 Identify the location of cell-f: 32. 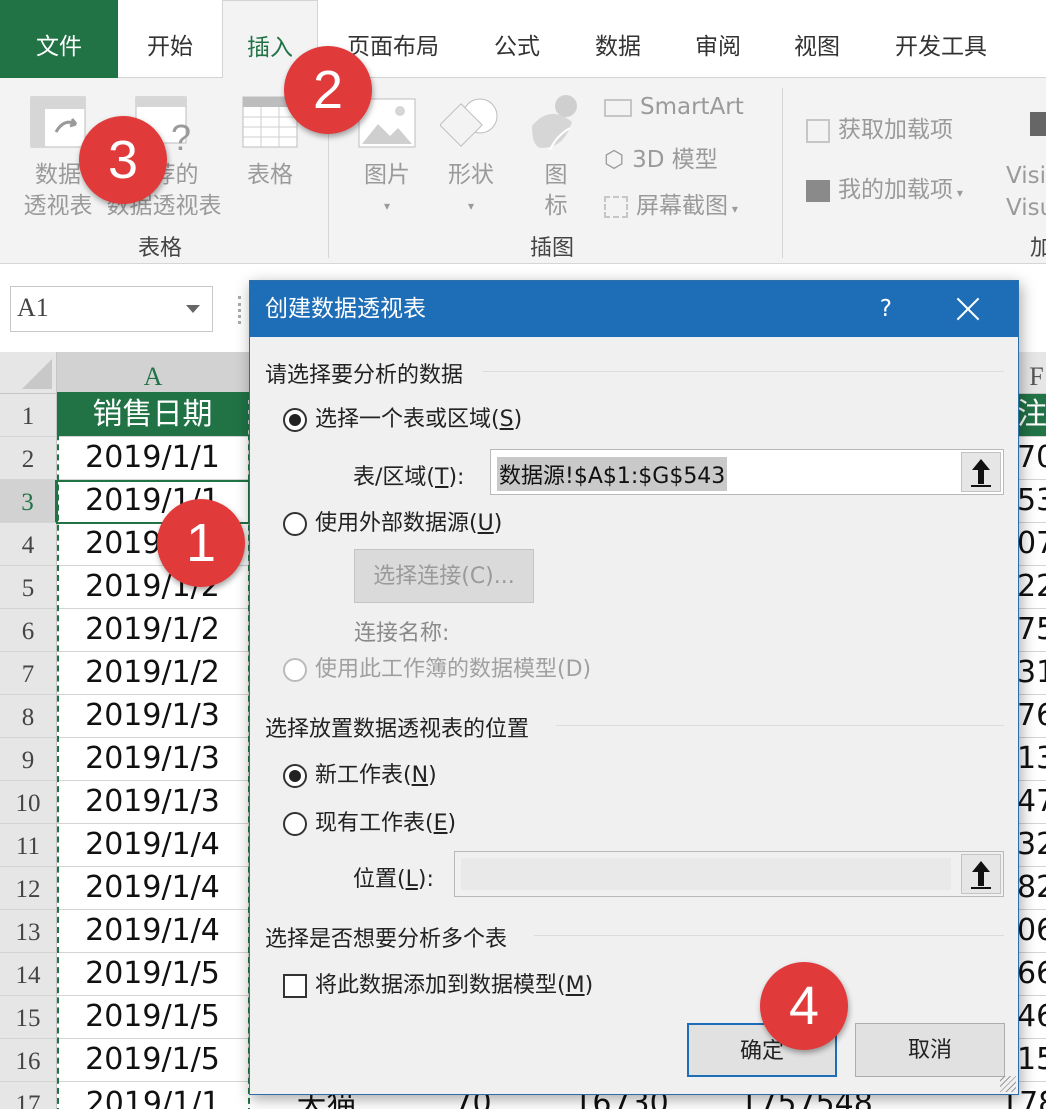
(1031, 845).